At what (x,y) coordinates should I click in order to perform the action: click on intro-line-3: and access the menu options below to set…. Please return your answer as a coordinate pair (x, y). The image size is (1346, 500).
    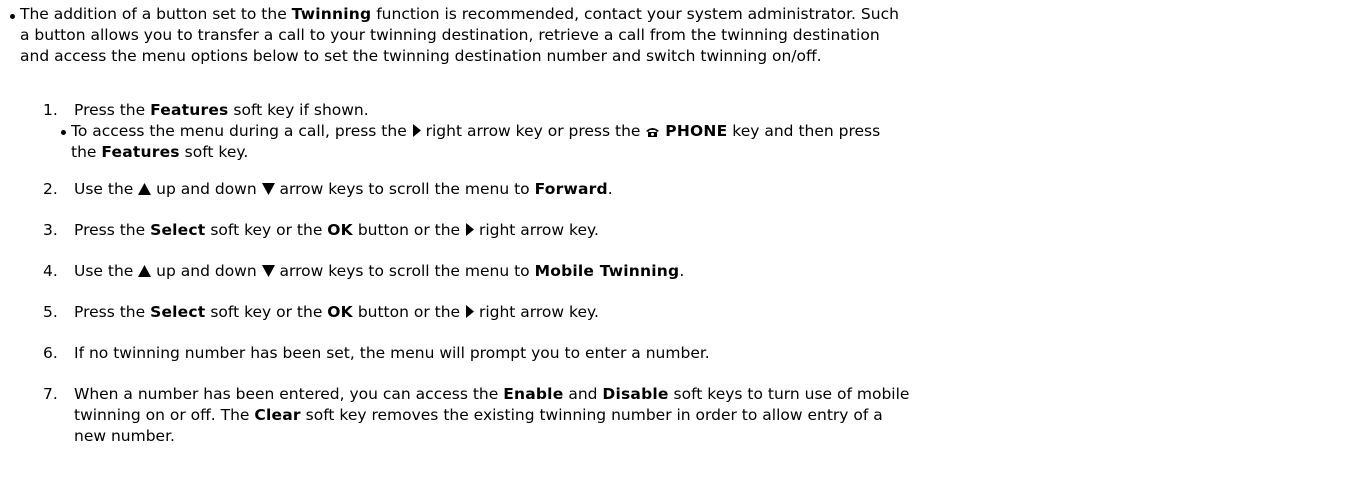
    Looking at the image, I should click on (421, 56).